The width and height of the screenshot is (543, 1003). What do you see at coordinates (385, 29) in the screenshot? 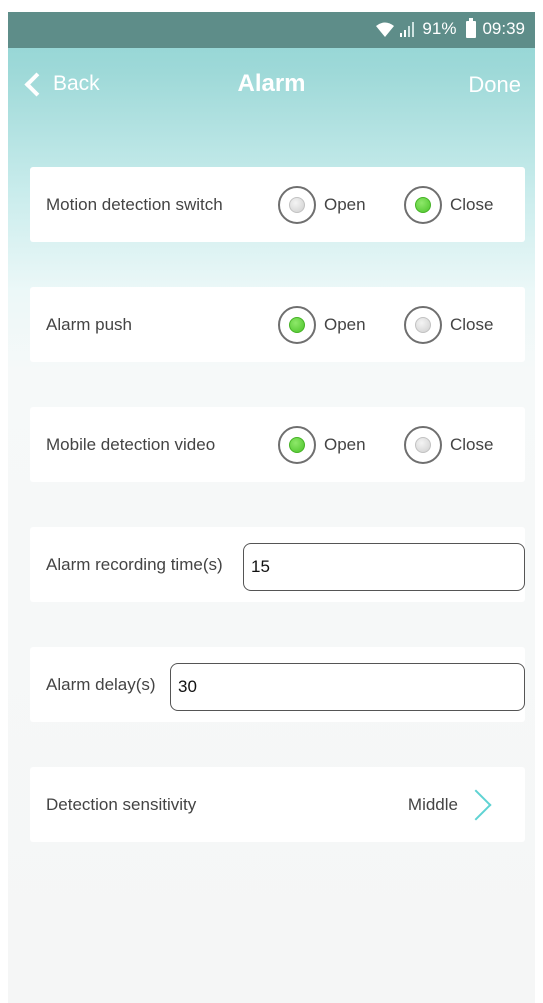
I see `wifi-icon` at bounding box center [385, 29].